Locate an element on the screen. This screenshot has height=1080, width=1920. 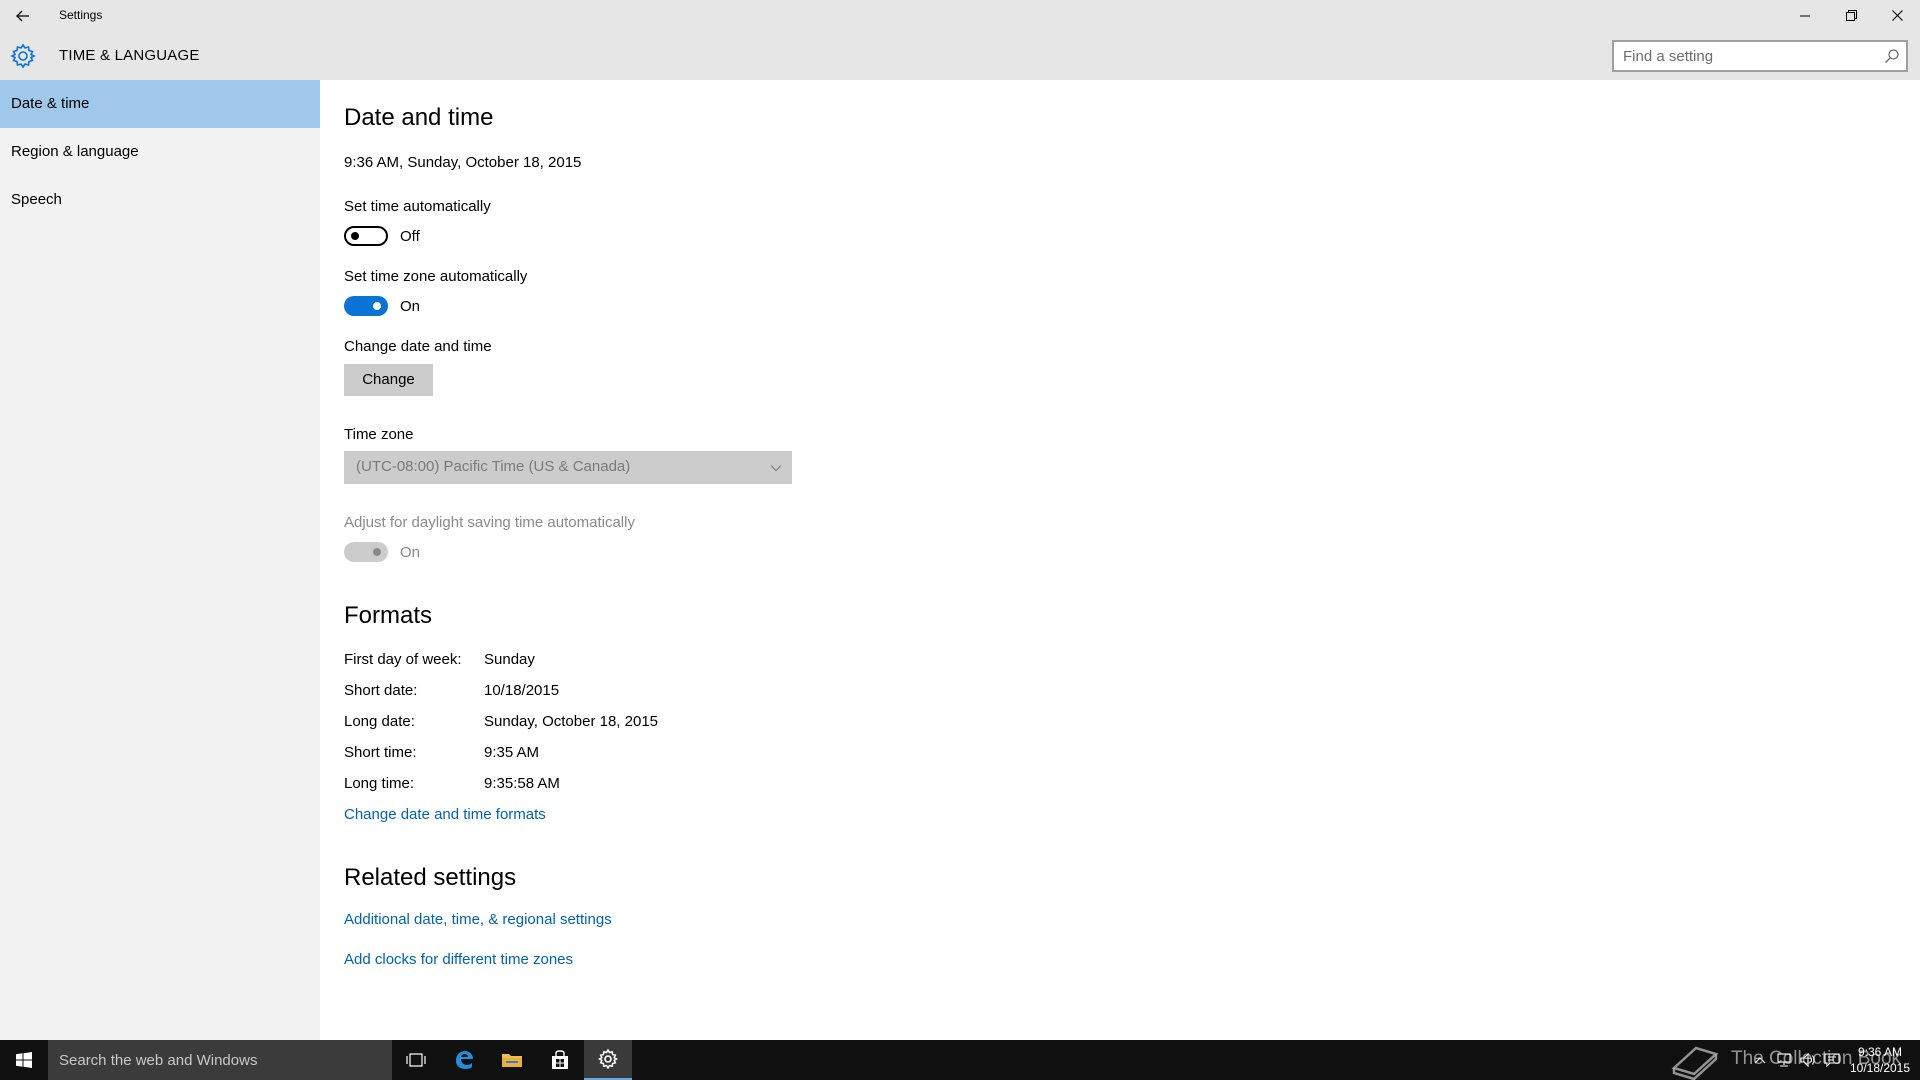
time-zone-select: (UTC-08:00) Pacific Time (US & Canada) is located at coordinates (568, 467).